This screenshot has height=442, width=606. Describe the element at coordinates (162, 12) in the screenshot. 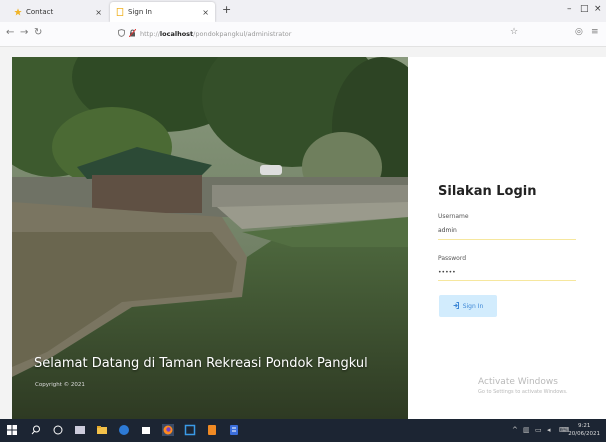

I see `tab-sign-in: Sign In ×` at that location.